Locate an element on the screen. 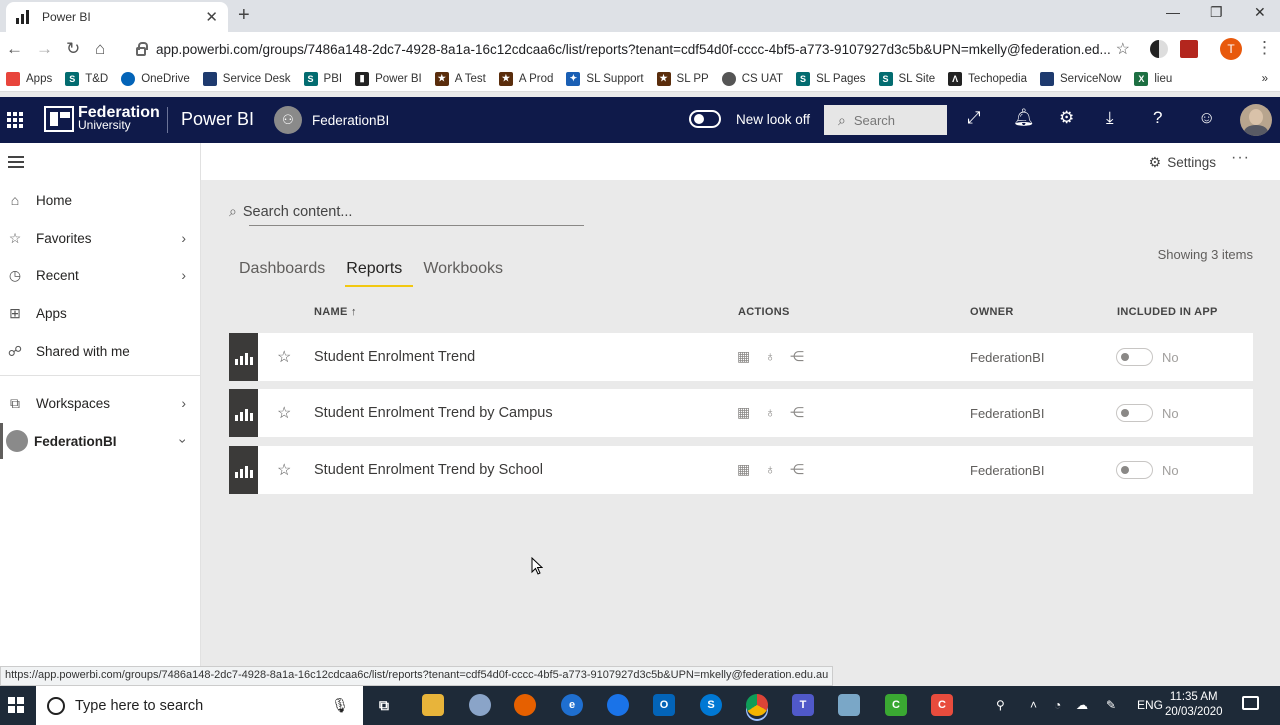 Image resolution: width=1280 pixels, height=725 pixels. favorite-star-icon: ☆ is located at coordinates (284, 357).